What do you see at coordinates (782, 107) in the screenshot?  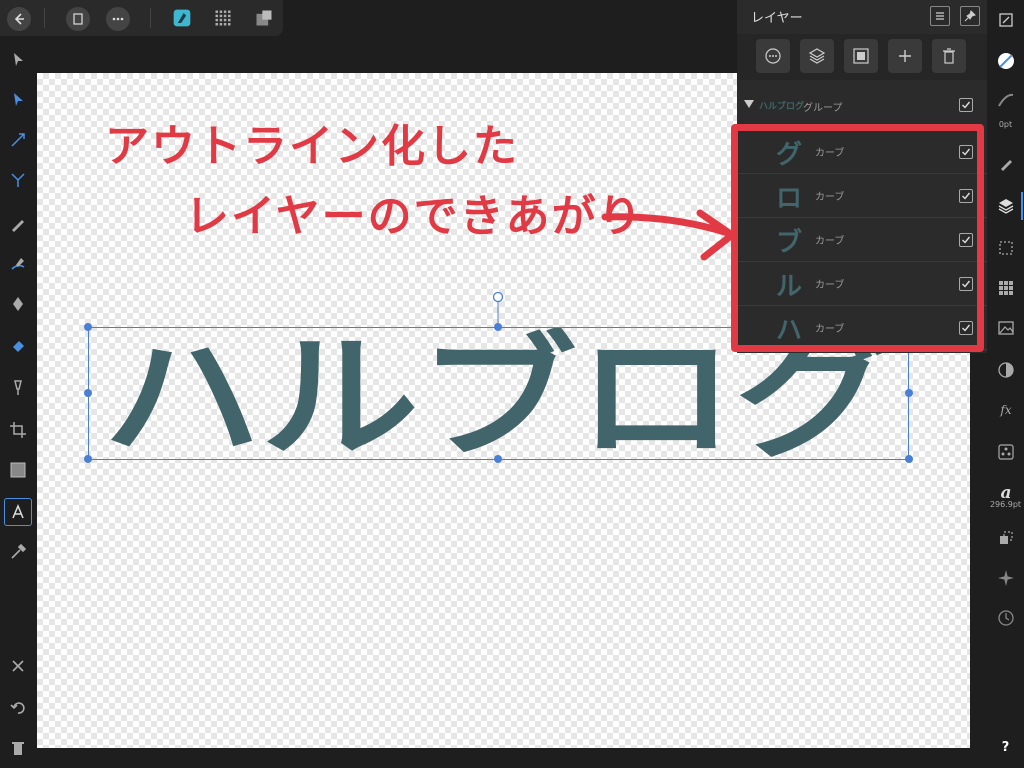 I see `group-thumbnail: ハルブログ` at bounding box center [782, 107].